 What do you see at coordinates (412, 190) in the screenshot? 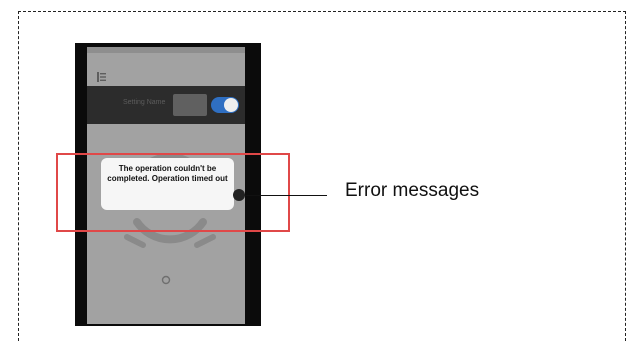
I see `error-messages-label: Error messages` at bounding box center [412, 190].